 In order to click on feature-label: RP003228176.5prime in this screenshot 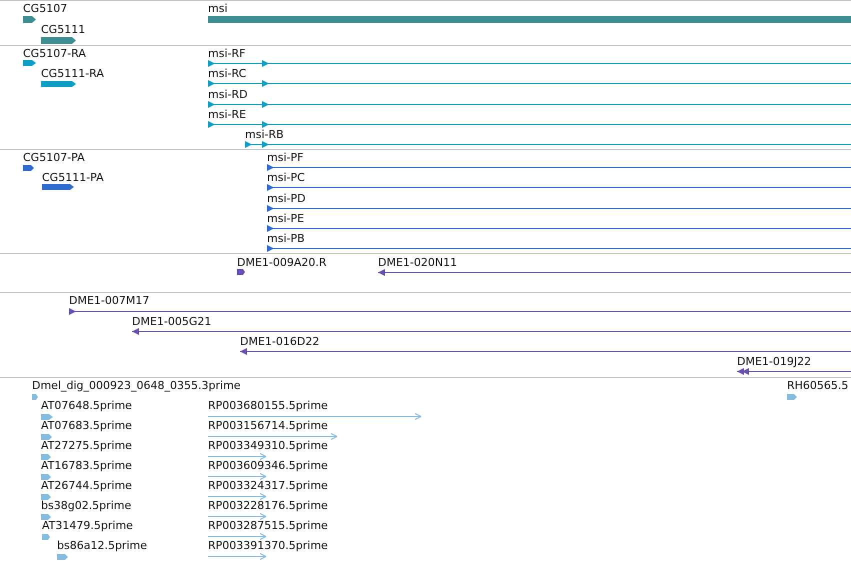, I will do `click(268, 505)`.